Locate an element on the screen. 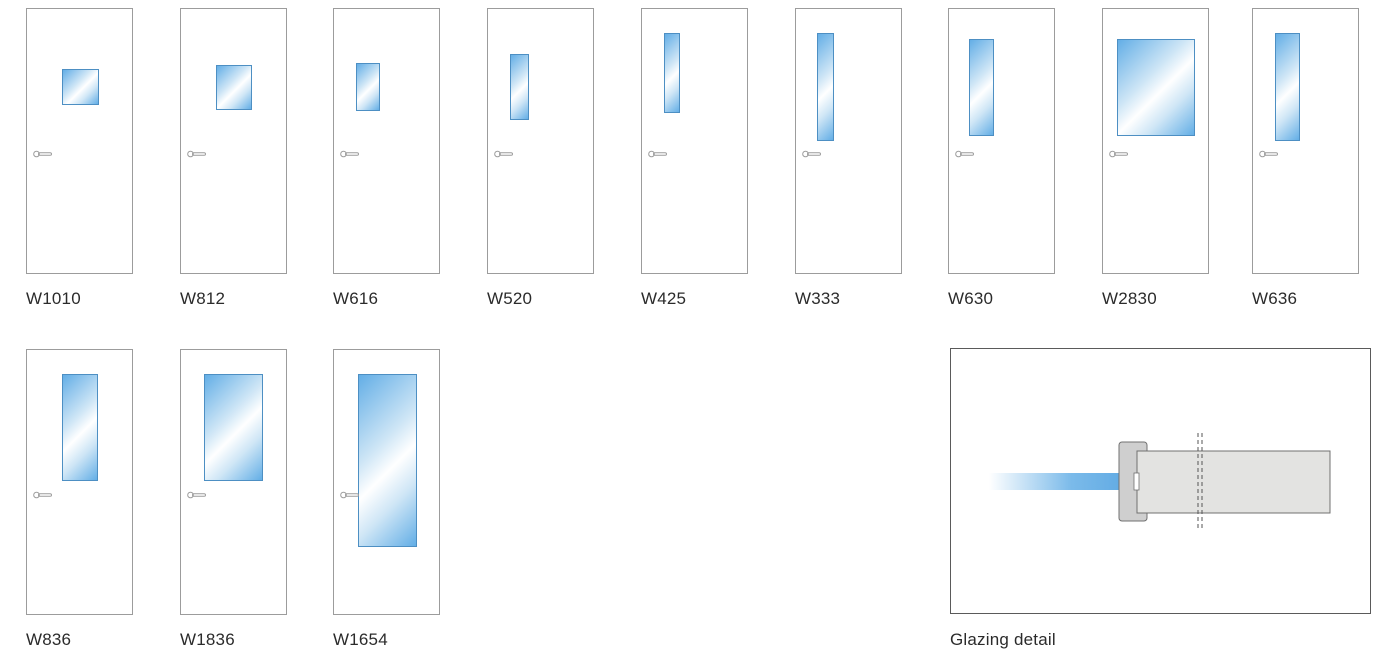 The width and height of the screenshot is (1376, 654). door-w616 is located at coordinates (386, 141).